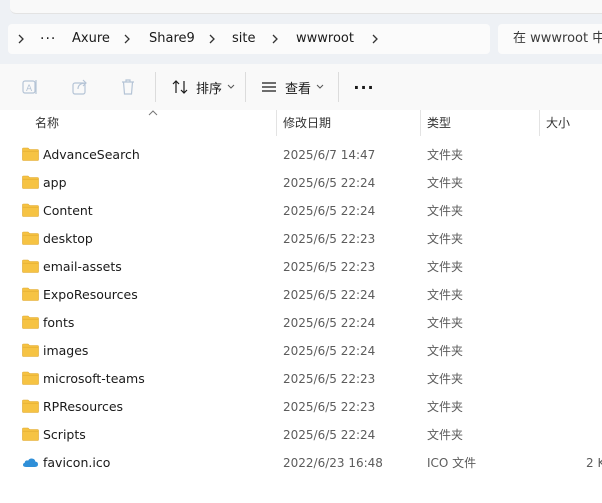 Image resolution: width=602 pixels, height=503 pixels. Describe the element at coordinates (452, 463) in the screenshot. I see `file-type: ICO 文件` at that location.